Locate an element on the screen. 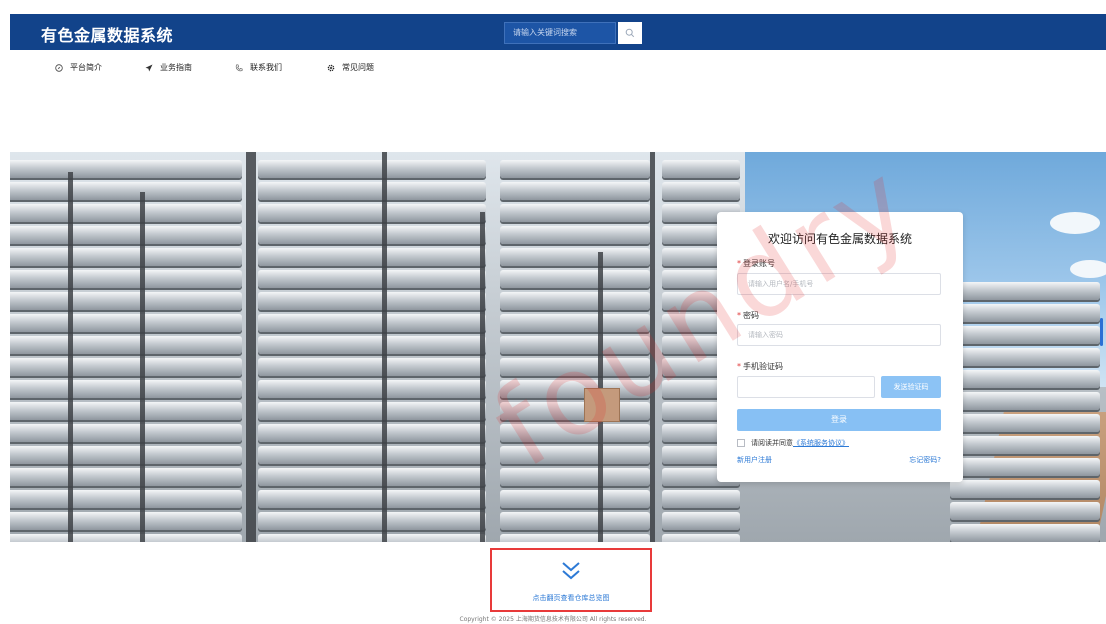 This screenshot has height=624, width=1106. agreement-row: 请阅读并同意 《系统服务协议》 is located at coordinates (793, 443).